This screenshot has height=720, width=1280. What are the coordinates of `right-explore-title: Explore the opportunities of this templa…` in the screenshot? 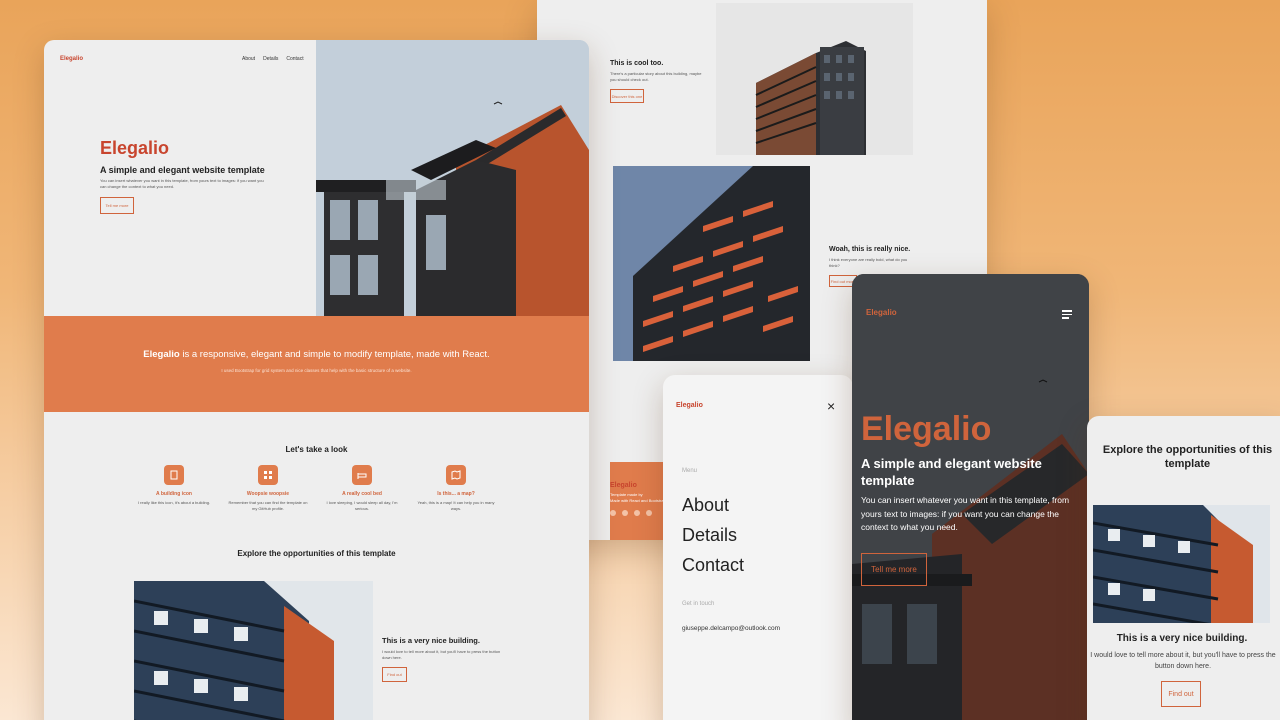 It's located at (1187, 457).